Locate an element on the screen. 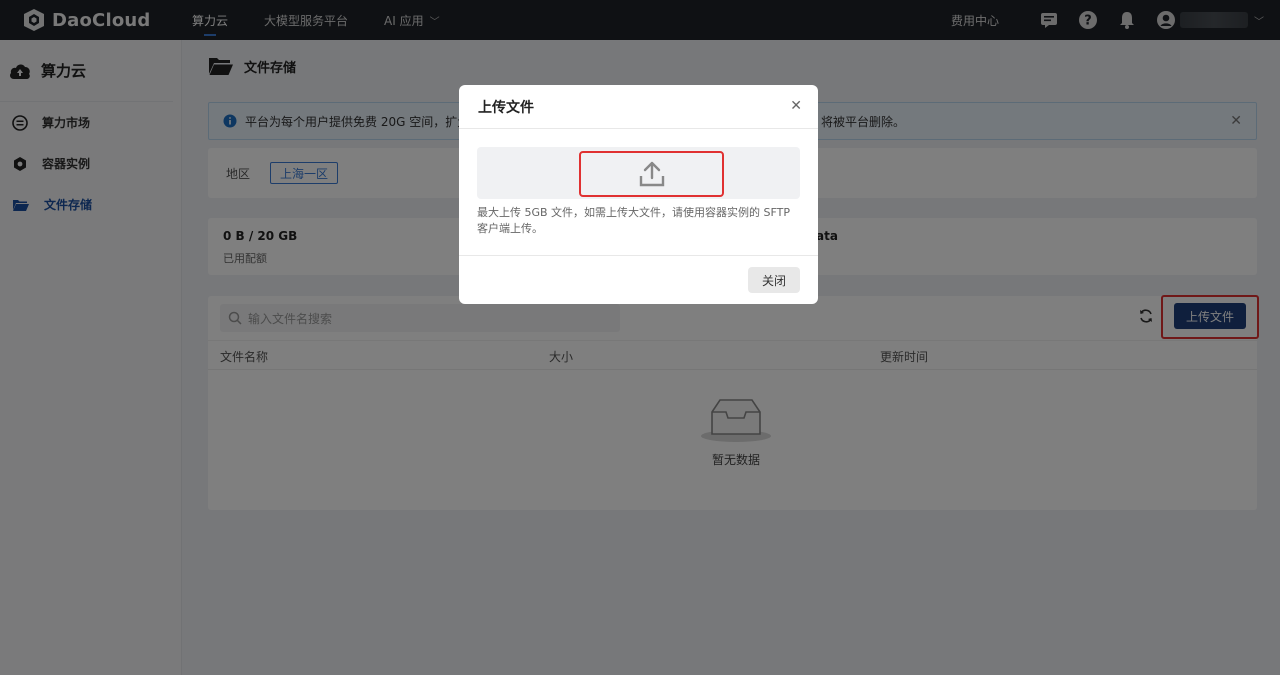  dialog-footer: 关闭 is located at coordinates (638, 279).